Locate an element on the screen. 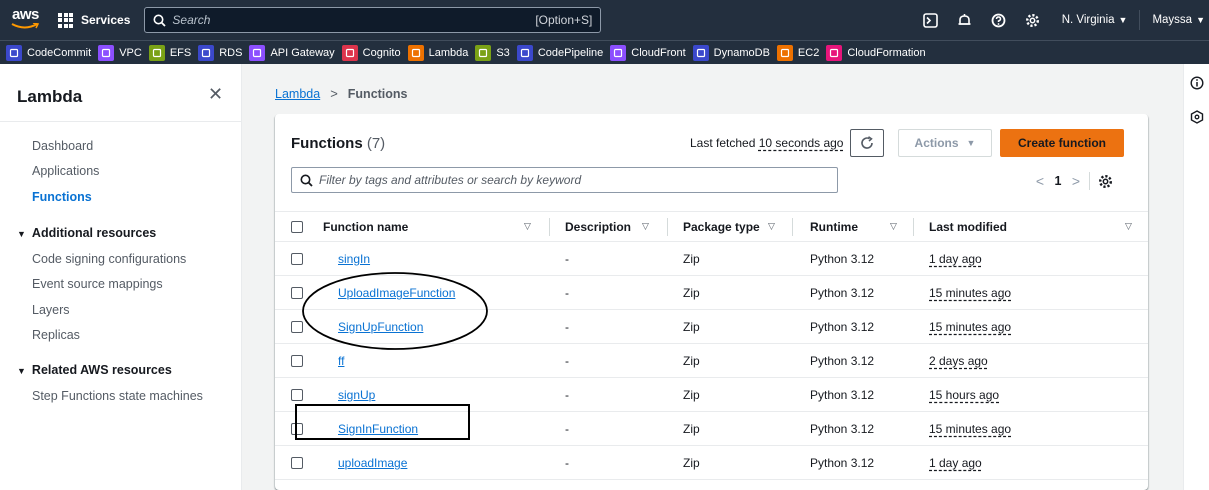 The width and height of the screenshot is (1209, 490). column-header-package-type: Package type is located at coordinates (721, 227).